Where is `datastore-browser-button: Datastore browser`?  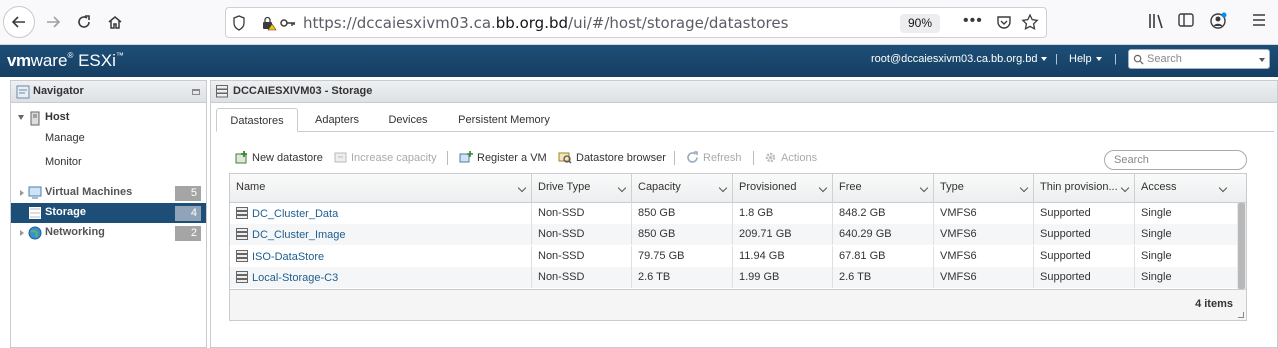
datastore-browser-button: Datastore browser is located at coordinates (612, 157).